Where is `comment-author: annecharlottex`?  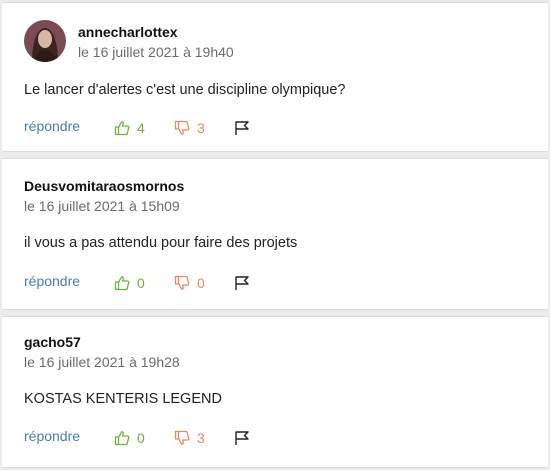 comment-author: annecharlottex is located at coordinates (128, 32).